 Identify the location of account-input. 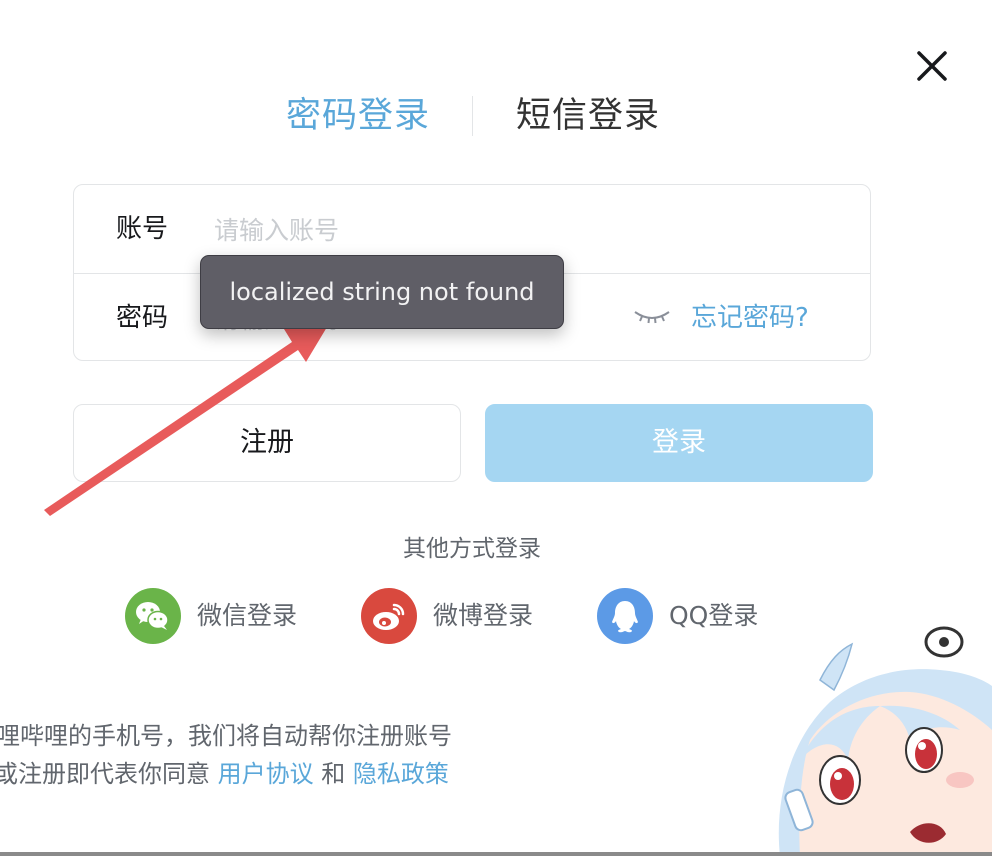
(414, 230).